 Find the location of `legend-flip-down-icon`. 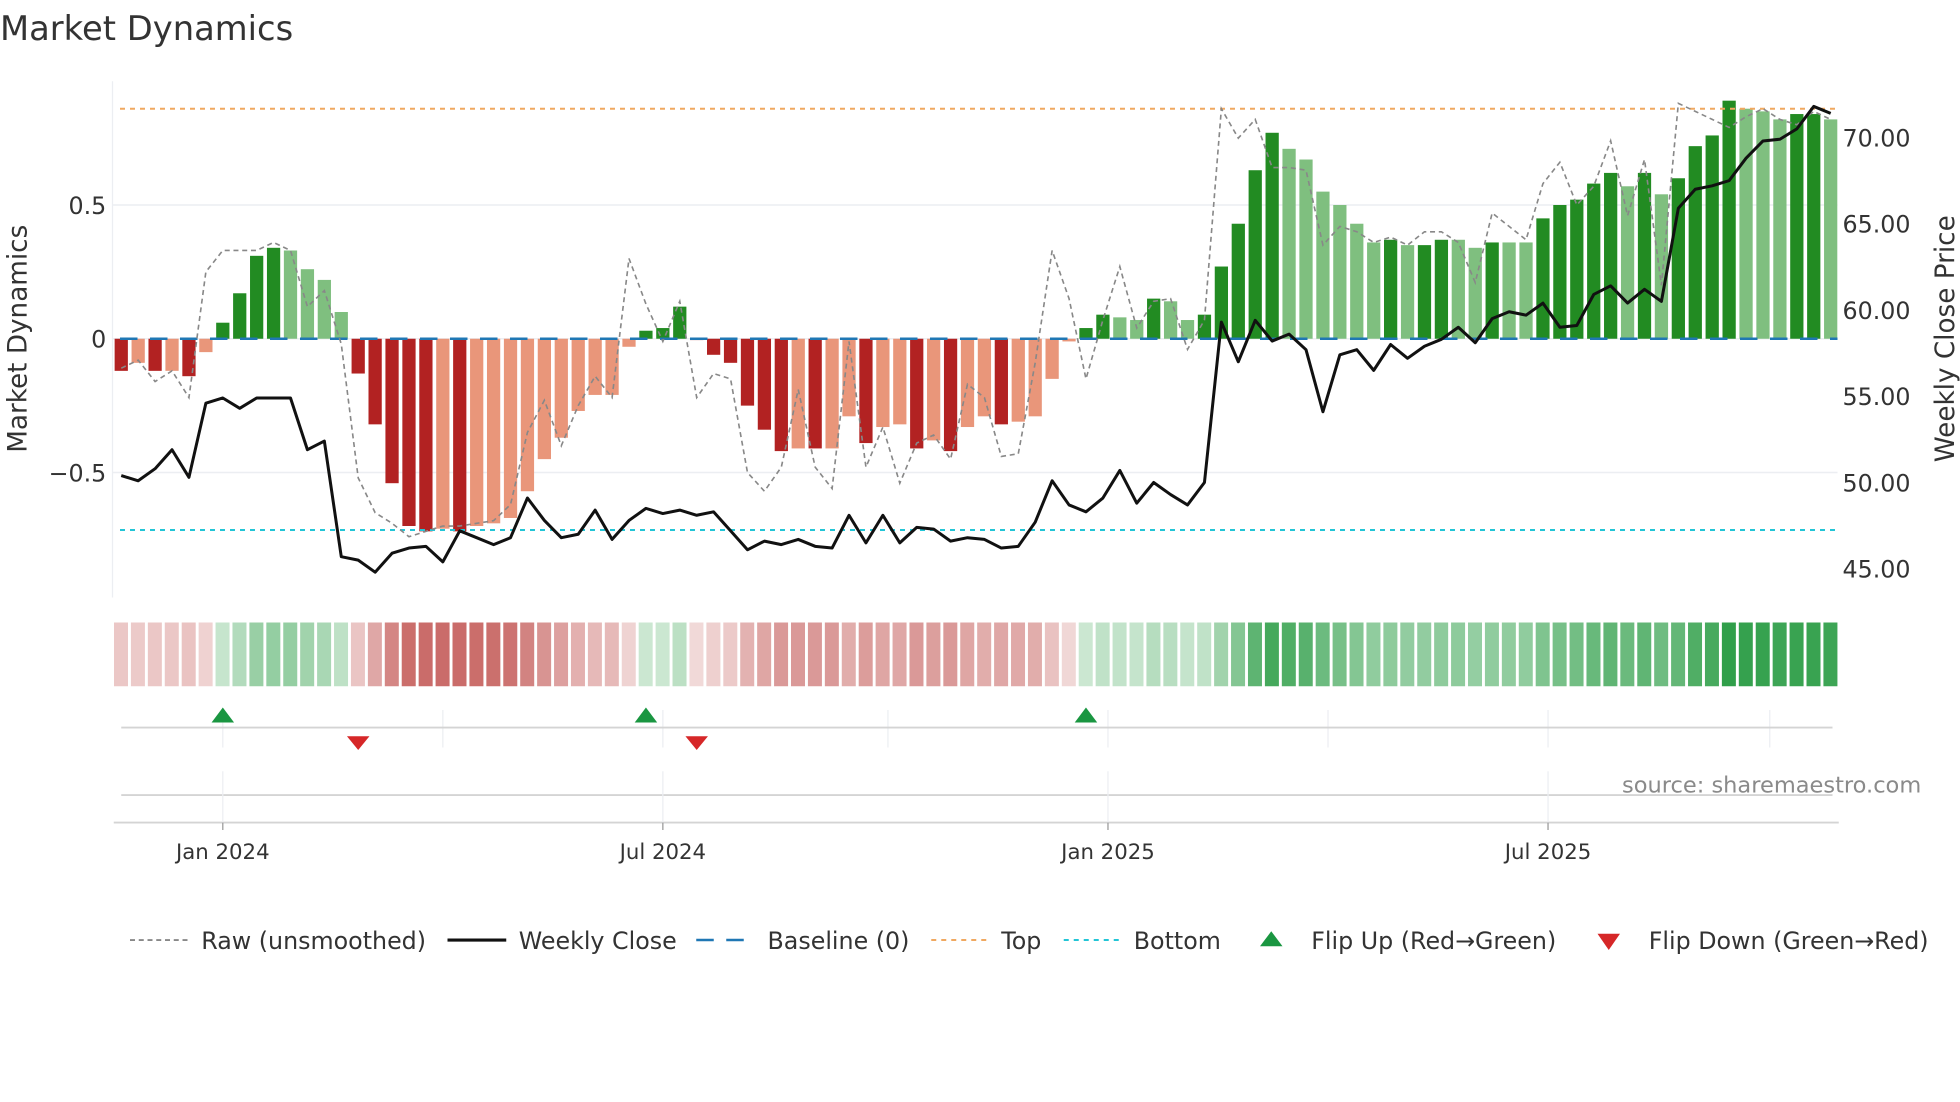

legend-flip-down-icon is located at coordinates (1608, 941).